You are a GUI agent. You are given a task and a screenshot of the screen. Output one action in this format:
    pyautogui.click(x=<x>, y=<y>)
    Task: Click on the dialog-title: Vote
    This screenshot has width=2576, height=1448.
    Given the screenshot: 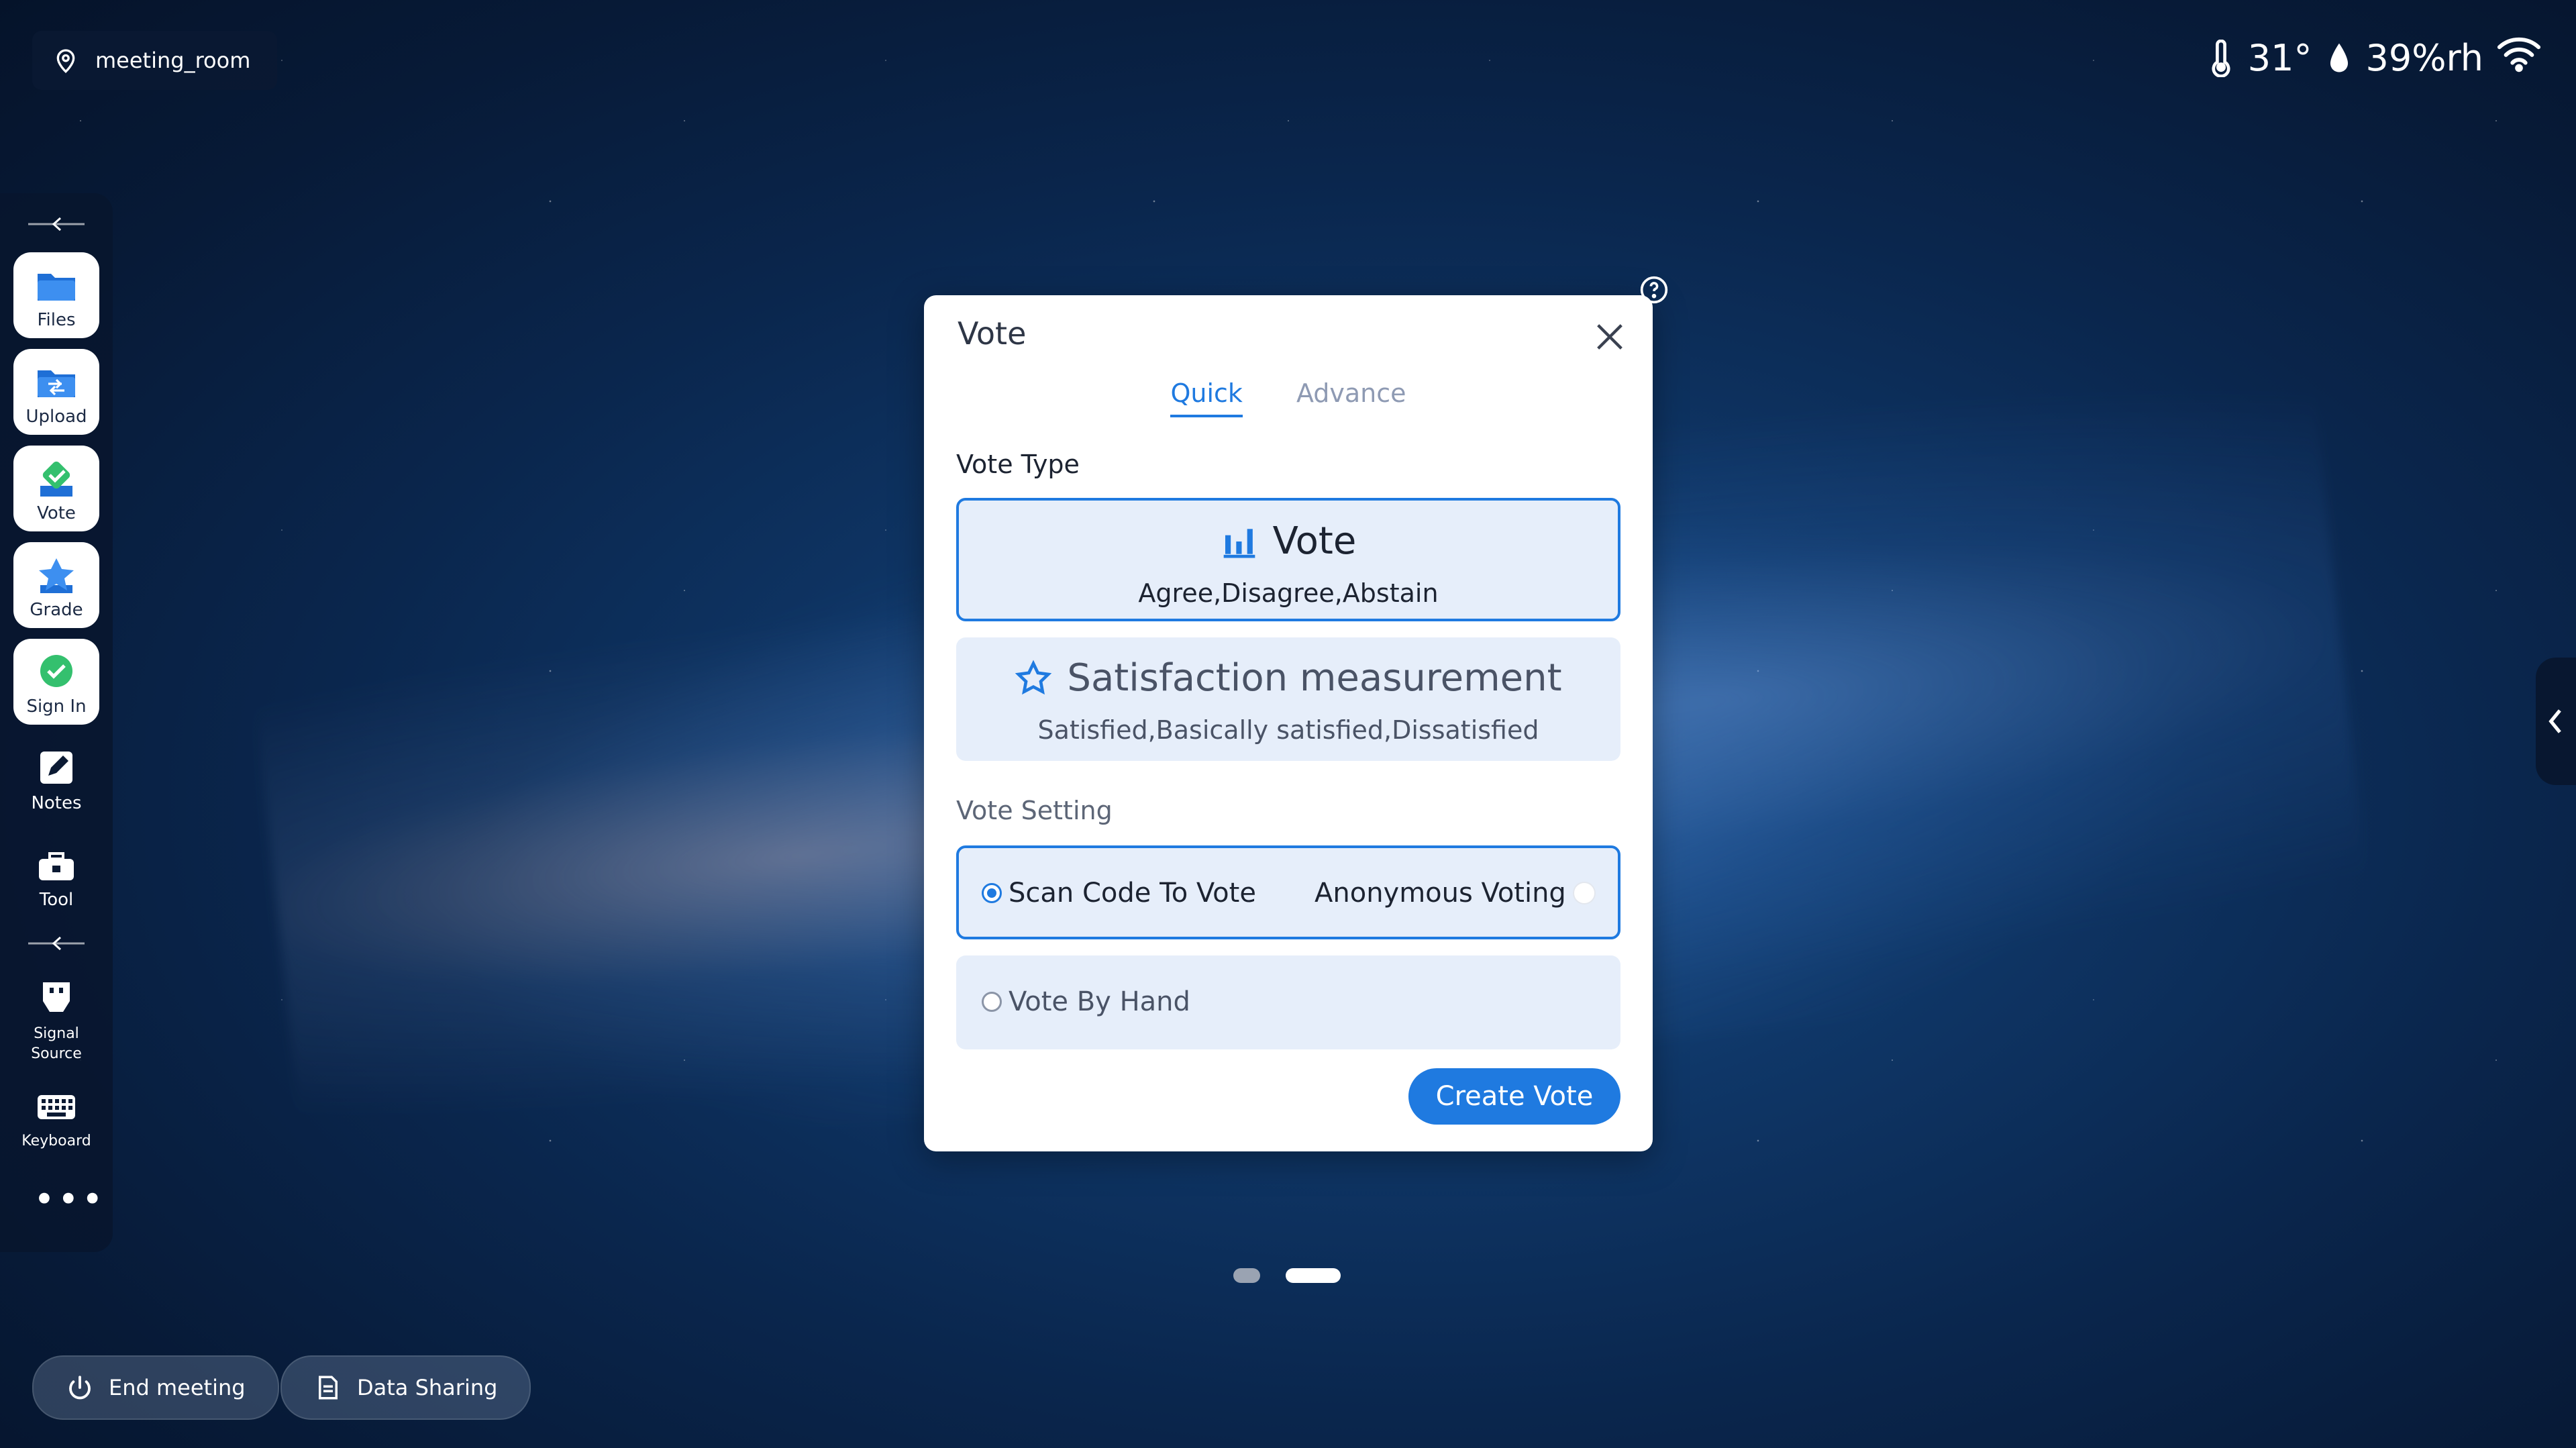 What is the action you would take?
    pyautogui.click(x=992, y=333)
    